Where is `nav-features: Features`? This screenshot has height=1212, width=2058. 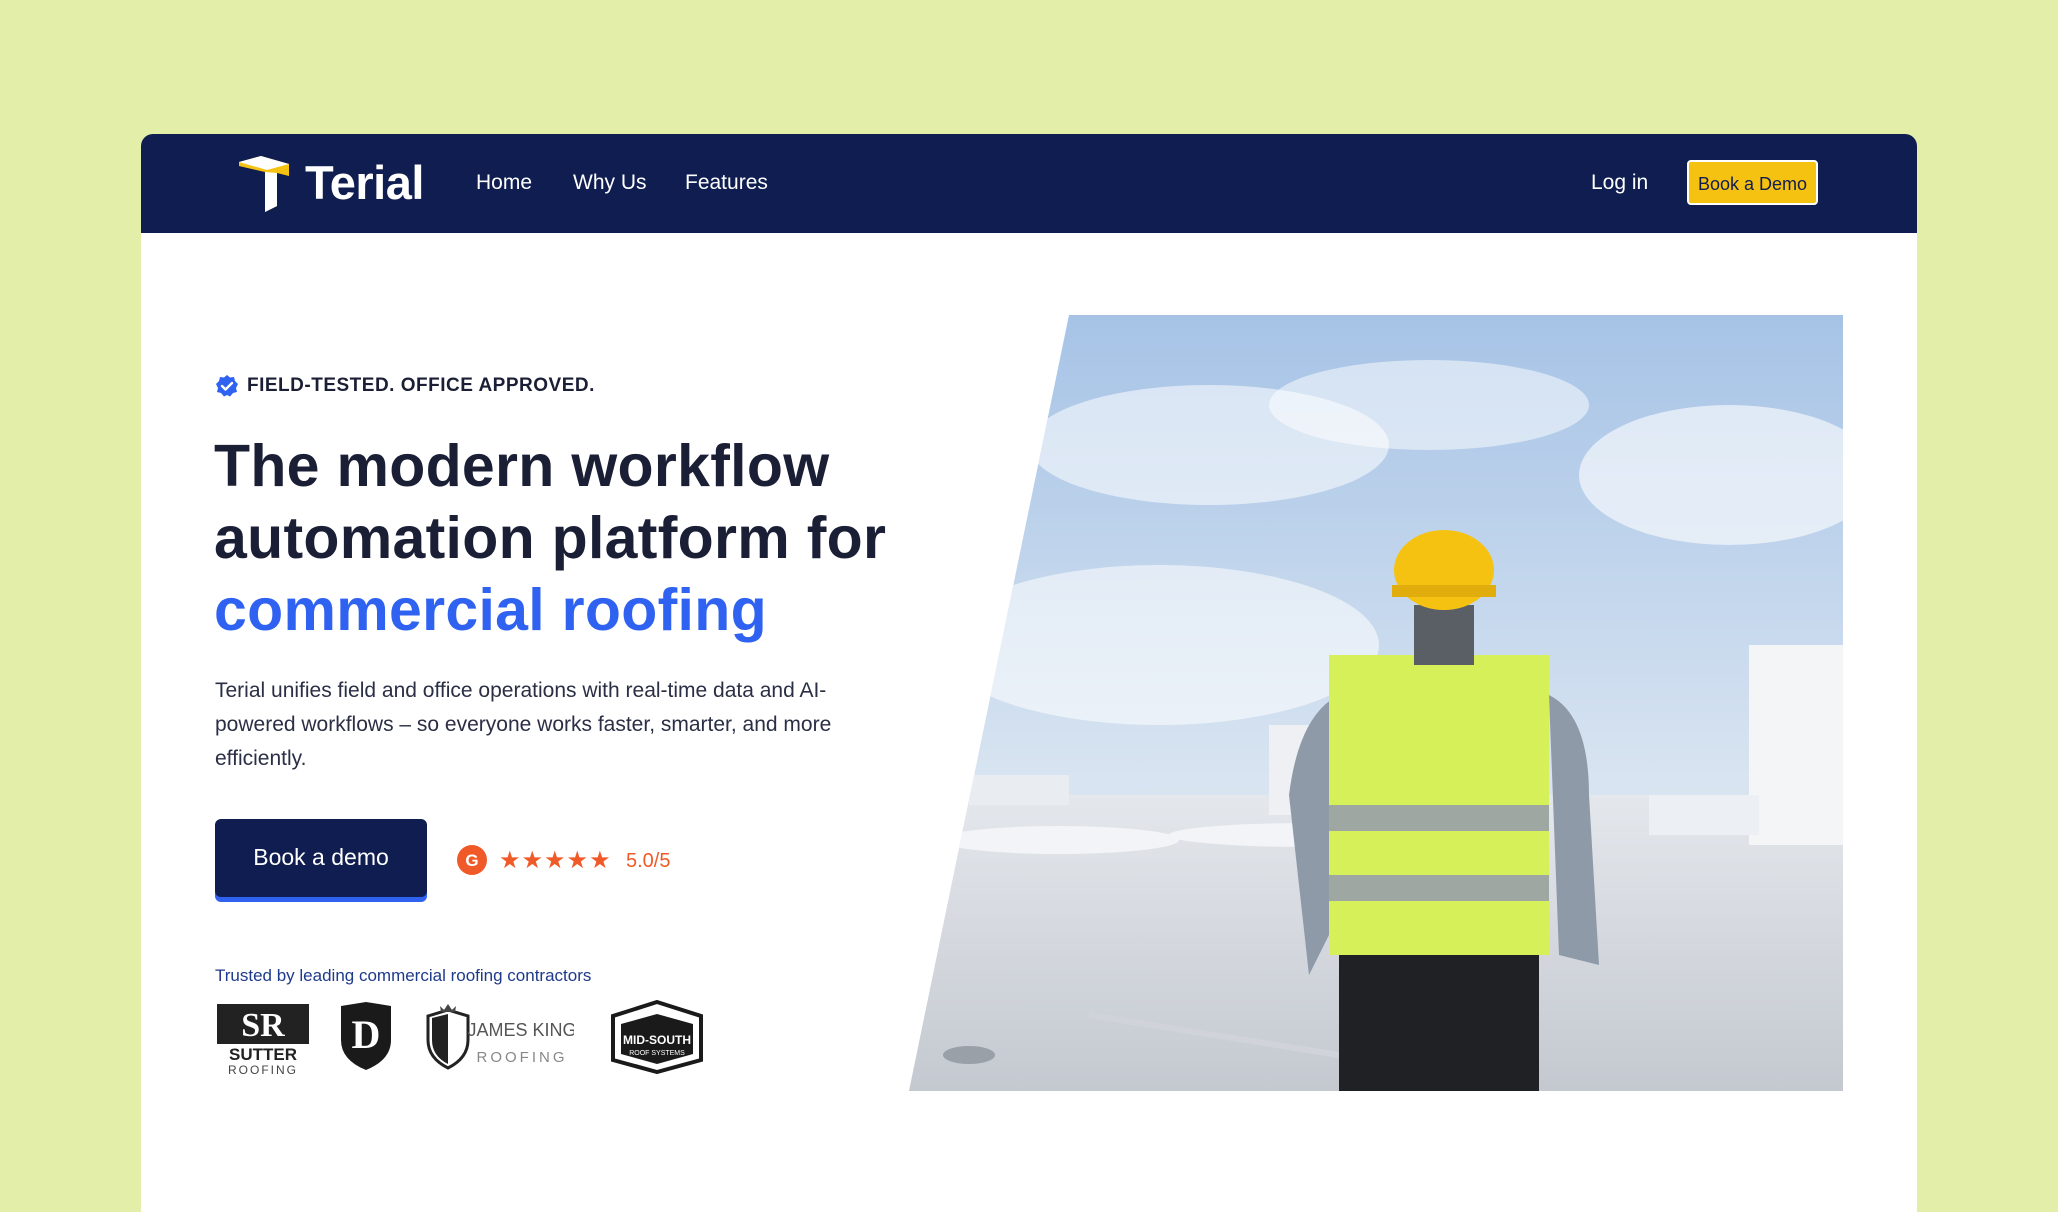
nav-features: Features is located at coordinates (726, 183).